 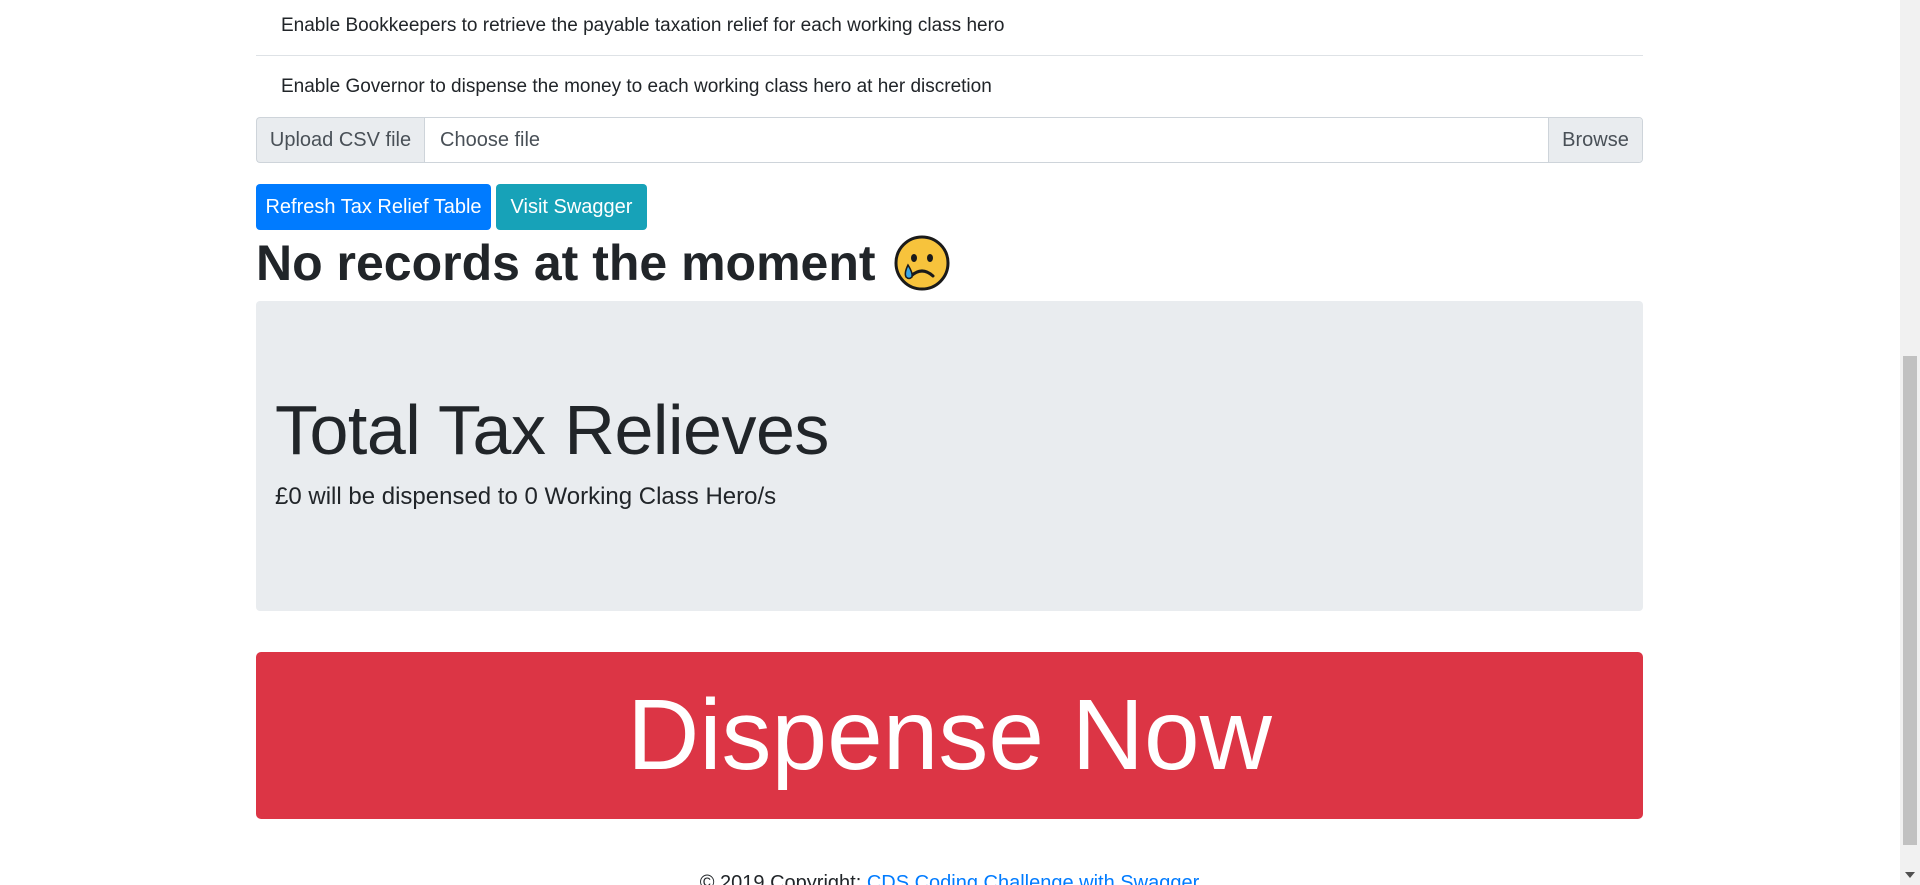 I want to click on file-input: Choose file Browse, so click(x=1033, y=140).